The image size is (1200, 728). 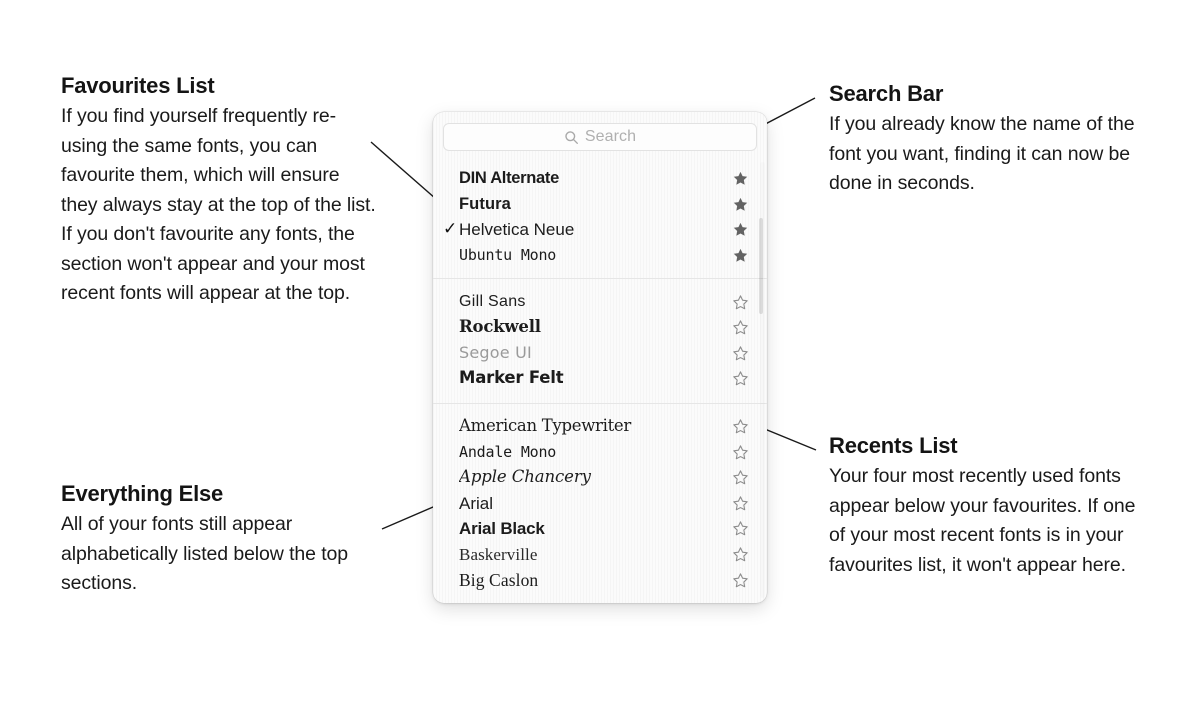 I want to click on font-row: Apple Chancery, so click(x=600, y=478).